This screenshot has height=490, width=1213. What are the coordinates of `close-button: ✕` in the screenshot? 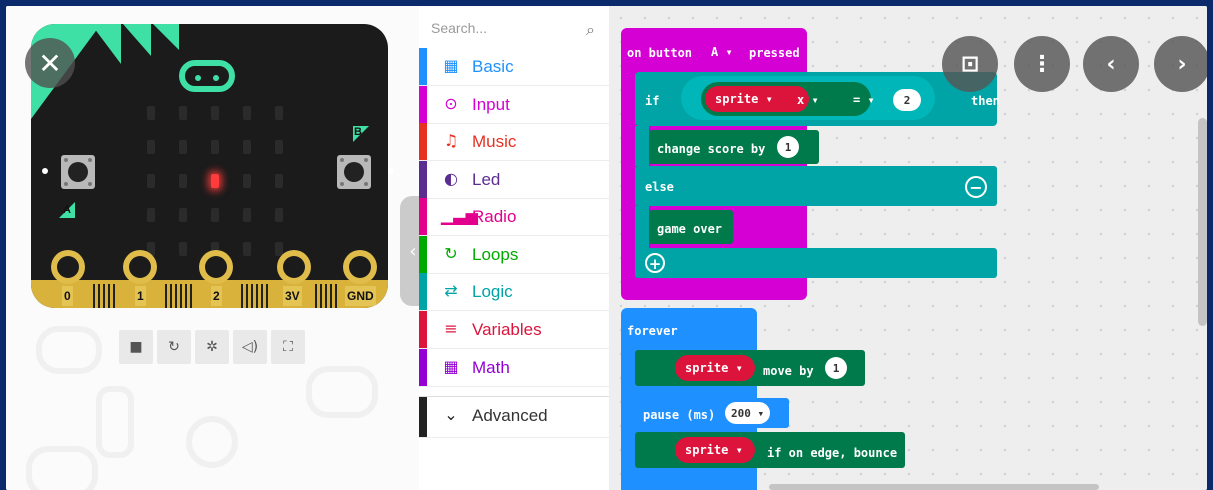 It's located at (50, 63).